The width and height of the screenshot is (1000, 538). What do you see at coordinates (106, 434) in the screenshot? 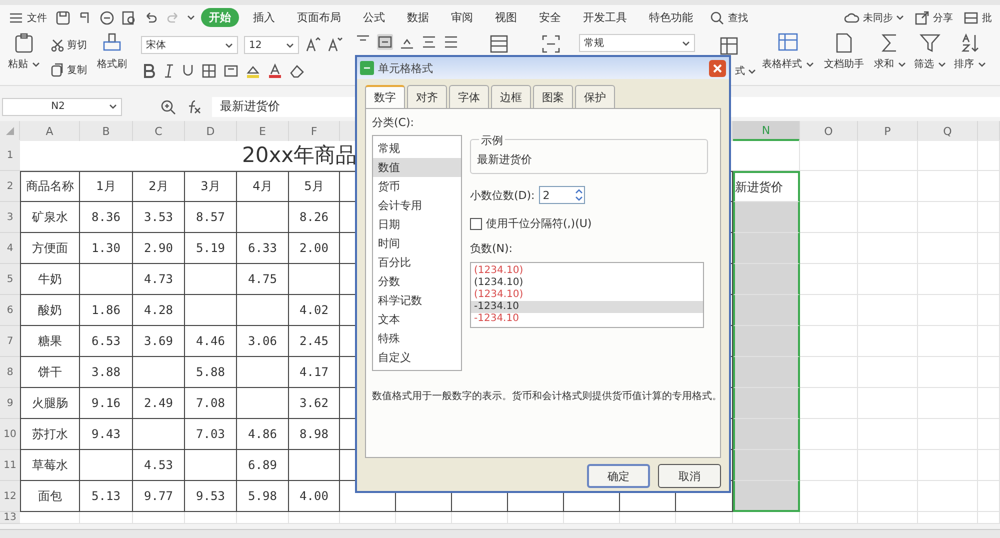
I see `table-cell: 9.43` at bounding box center [106, 434].